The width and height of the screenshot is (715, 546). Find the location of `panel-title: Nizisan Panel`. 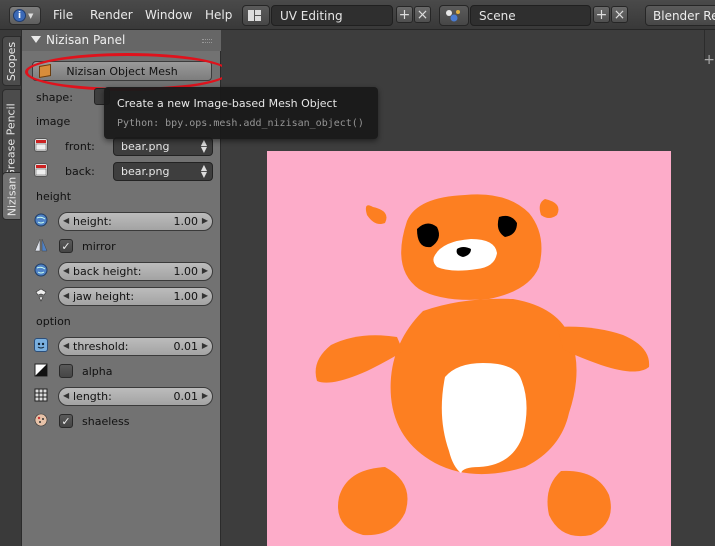

panel-title: Nizisan Panel is located at coordinates (86, 40).